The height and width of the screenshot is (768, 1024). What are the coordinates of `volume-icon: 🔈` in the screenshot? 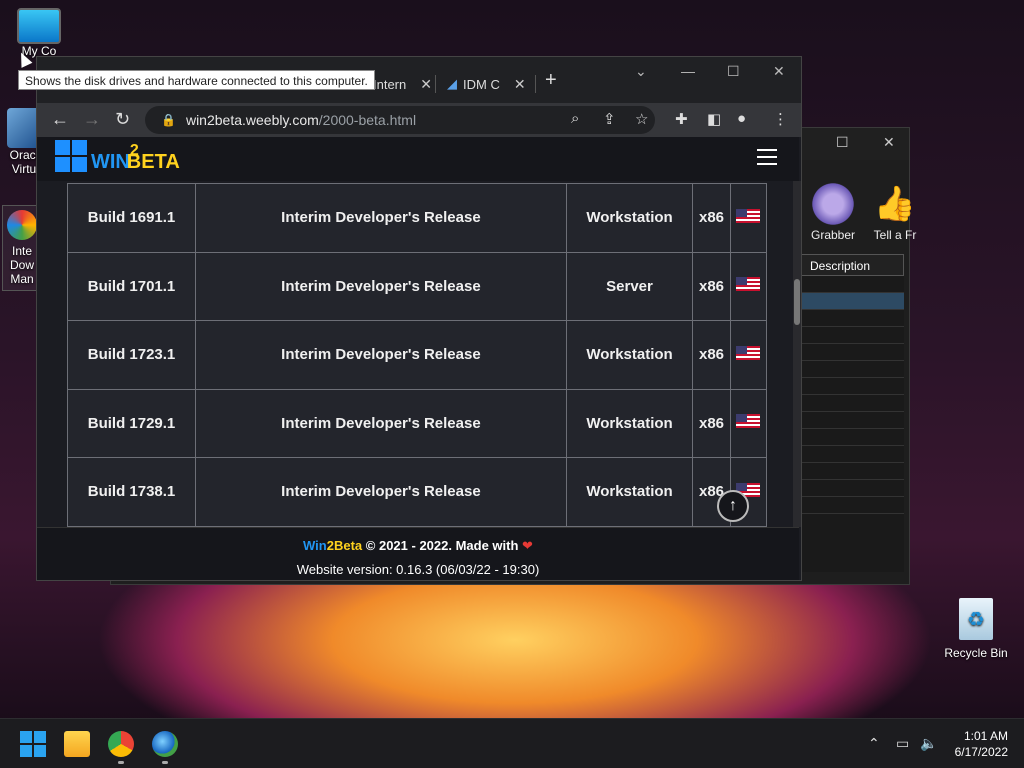 It's located at (928, 743).